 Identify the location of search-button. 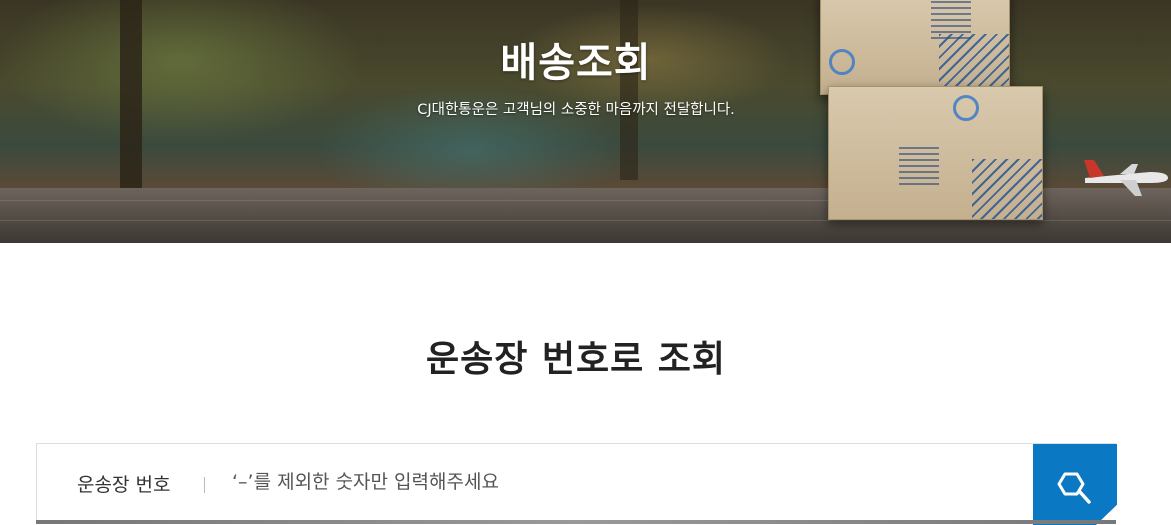
(1075, 484).